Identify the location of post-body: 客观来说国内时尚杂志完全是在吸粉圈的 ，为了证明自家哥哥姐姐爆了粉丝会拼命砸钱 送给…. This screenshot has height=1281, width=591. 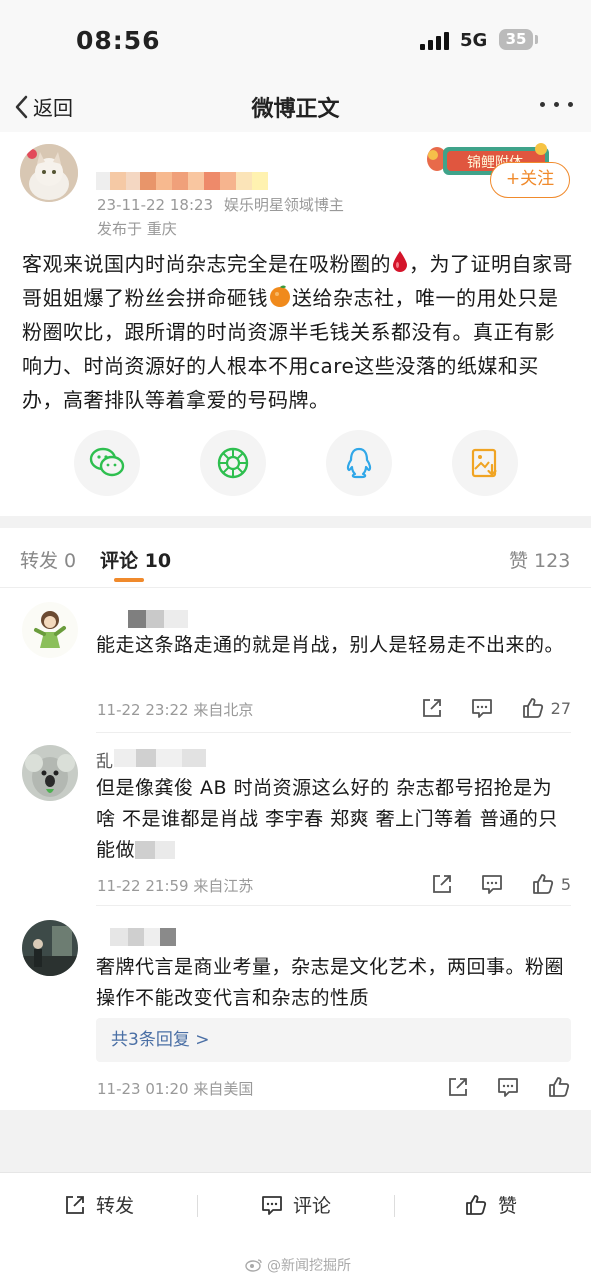
(298, 332).